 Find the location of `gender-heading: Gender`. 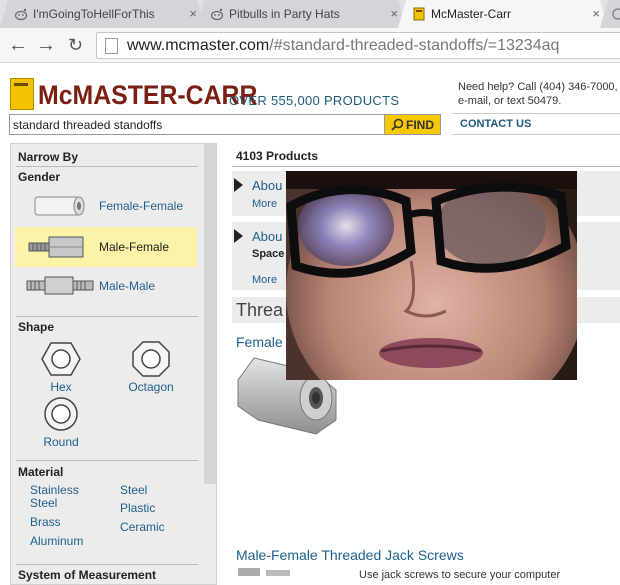

gender-heading: Gender is located at coordinates (39, 177).